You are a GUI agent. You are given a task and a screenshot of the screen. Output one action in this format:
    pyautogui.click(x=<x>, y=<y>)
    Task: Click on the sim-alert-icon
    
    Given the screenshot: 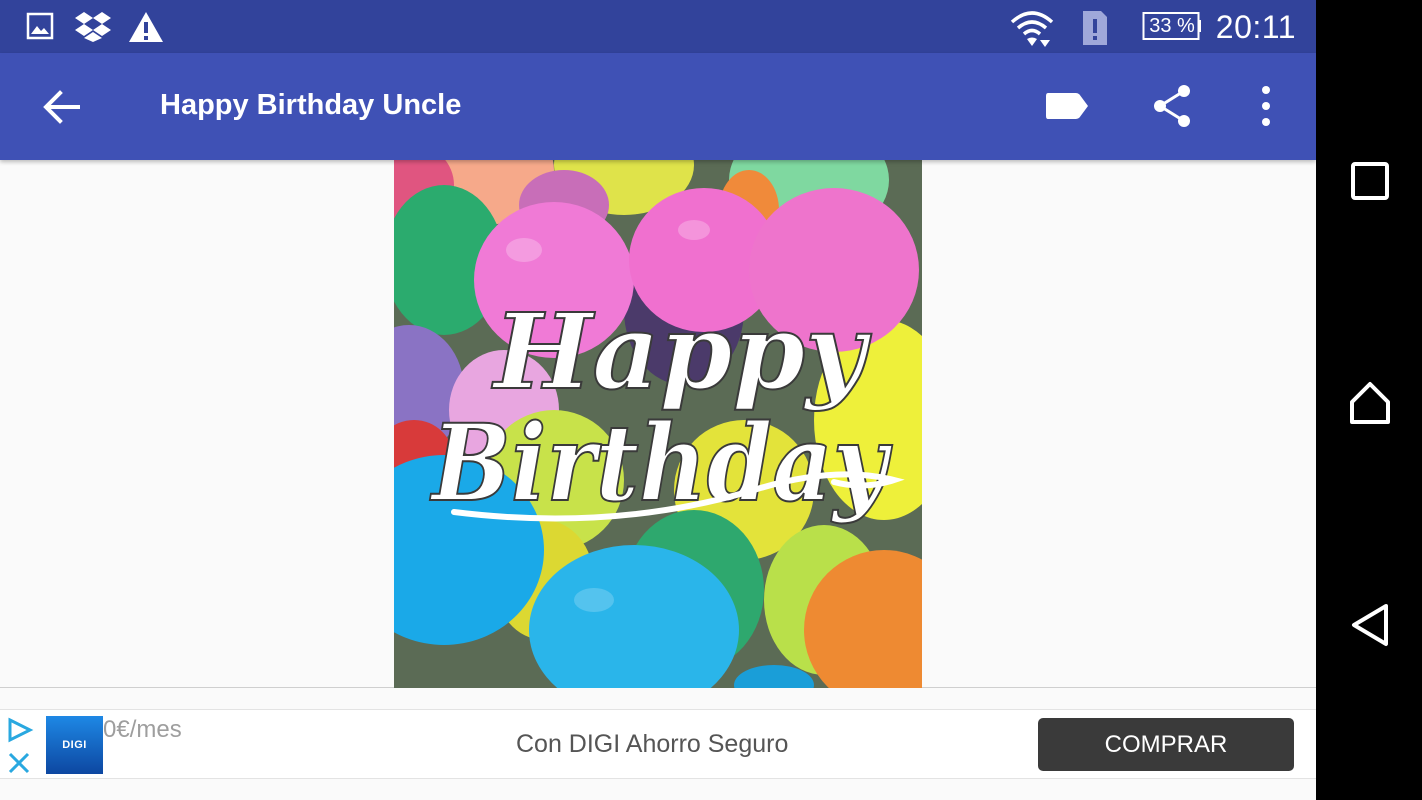 What is the action you would take?
    pyautogui.click(x=1095, y=28)
    